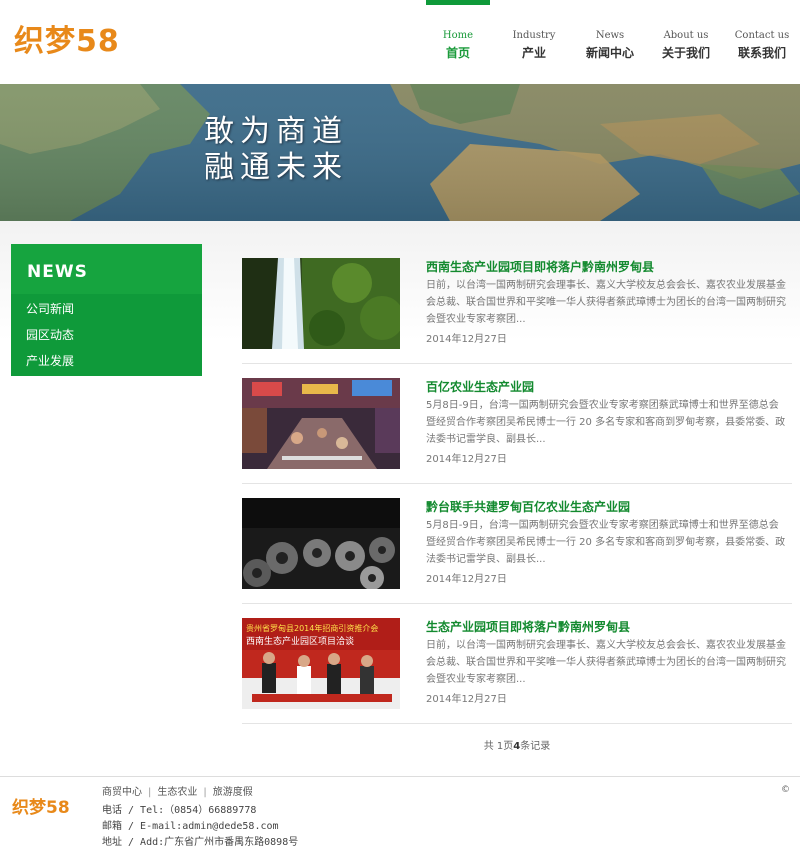 This screenshot has width=800, height=868. I want to click on signing-ceremony-image: 贵州省罗甸县2014年招商引资推介会 西南生态产业园区项目洽谈, so click(321, 663).